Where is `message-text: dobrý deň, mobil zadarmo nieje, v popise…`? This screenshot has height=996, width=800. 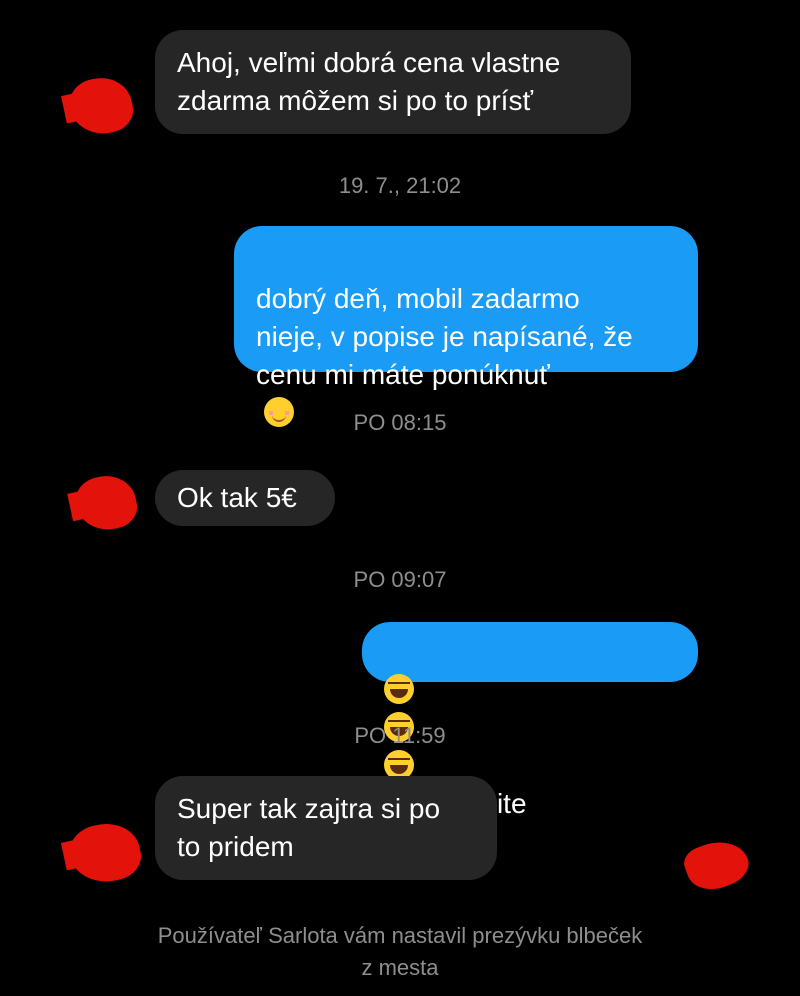 message-text: dobrý deň, mobil zadarmo nieje, v popise… is located at coordinates (444, 336).